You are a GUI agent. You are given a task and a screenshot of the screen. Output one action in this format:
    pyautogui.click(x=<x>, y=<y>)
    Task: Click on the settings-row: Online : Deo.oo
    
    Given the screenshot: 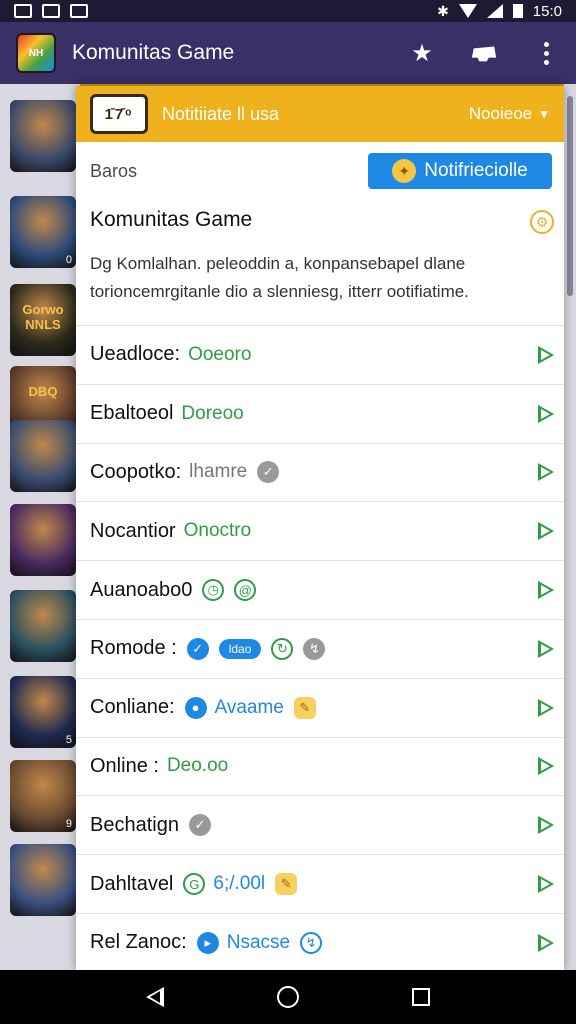 What is the action you would take?
    pyautogui.click(x=320, y=767)
    